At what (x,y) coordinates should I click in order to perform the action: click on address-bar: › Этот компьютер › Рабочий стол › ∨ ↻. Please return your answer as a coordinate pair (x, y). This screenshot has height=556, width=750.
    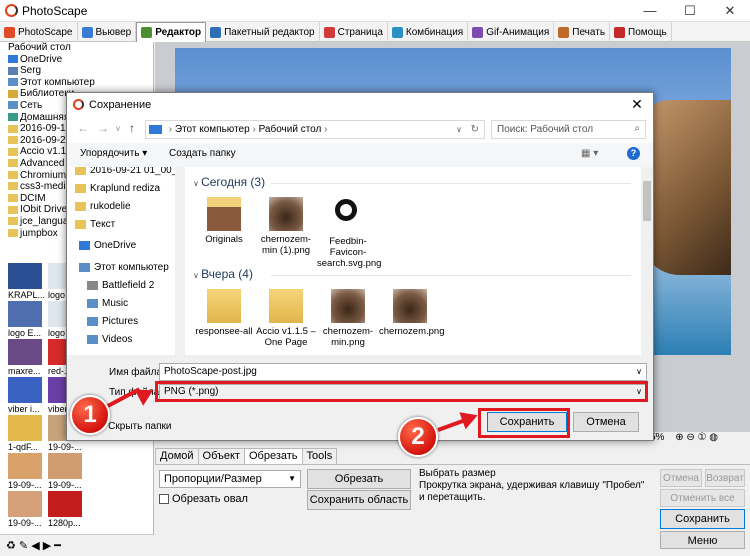
    Looking at the image, I should click on (315, 129).